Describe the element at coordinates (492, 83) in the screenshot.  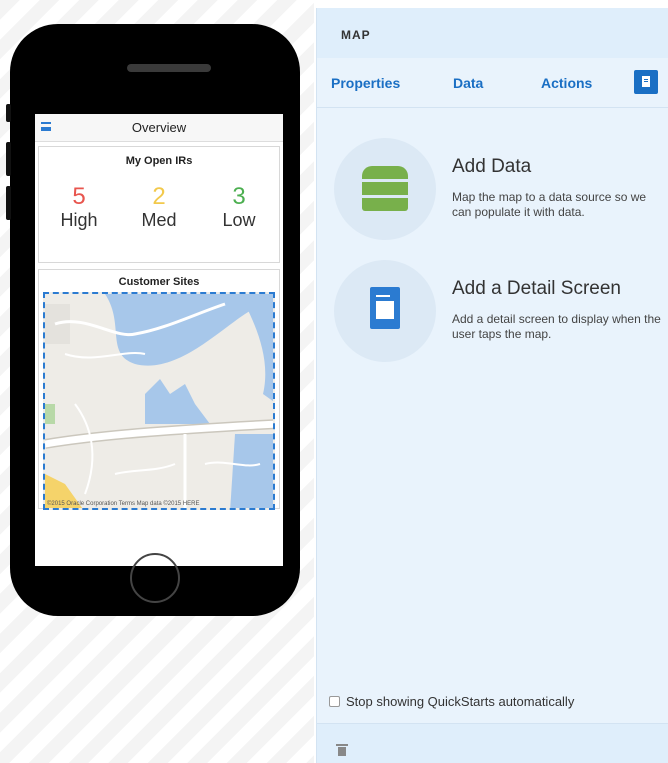
I see `panel-tabs: Properties Data Actions` at that location.